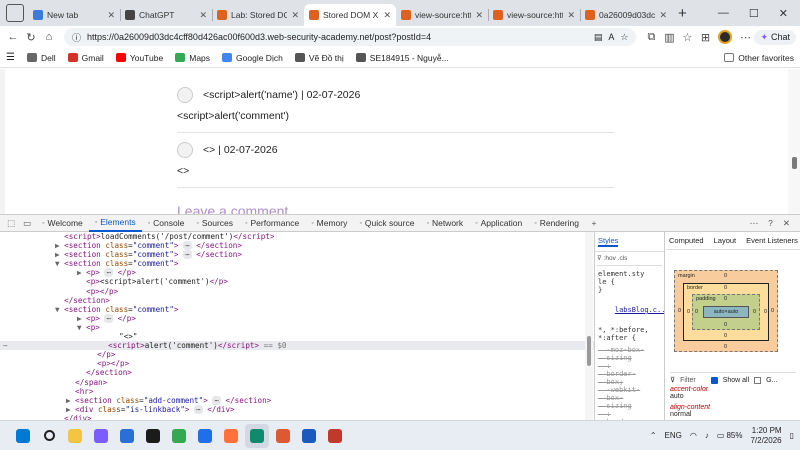  What do you see at coordinates (730, 435) in the screenshot?
I see `battery-indicator: ▭ 85%` at bounding box center [730, 435].